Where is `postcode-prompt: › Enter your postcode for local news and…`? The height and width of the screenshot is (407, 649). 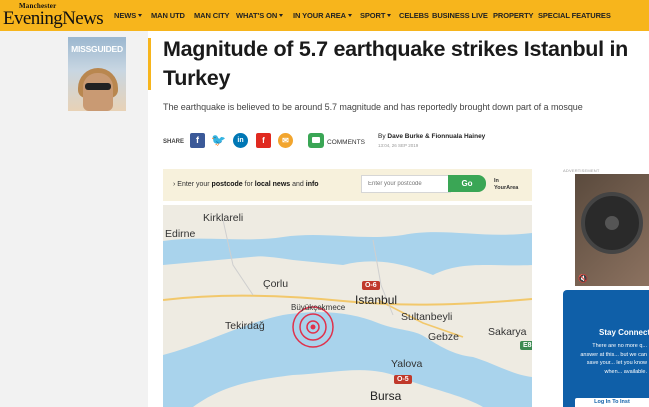
postcode-prompt: › Enter your postcode for local news and… is located at coordinates (246, 184).